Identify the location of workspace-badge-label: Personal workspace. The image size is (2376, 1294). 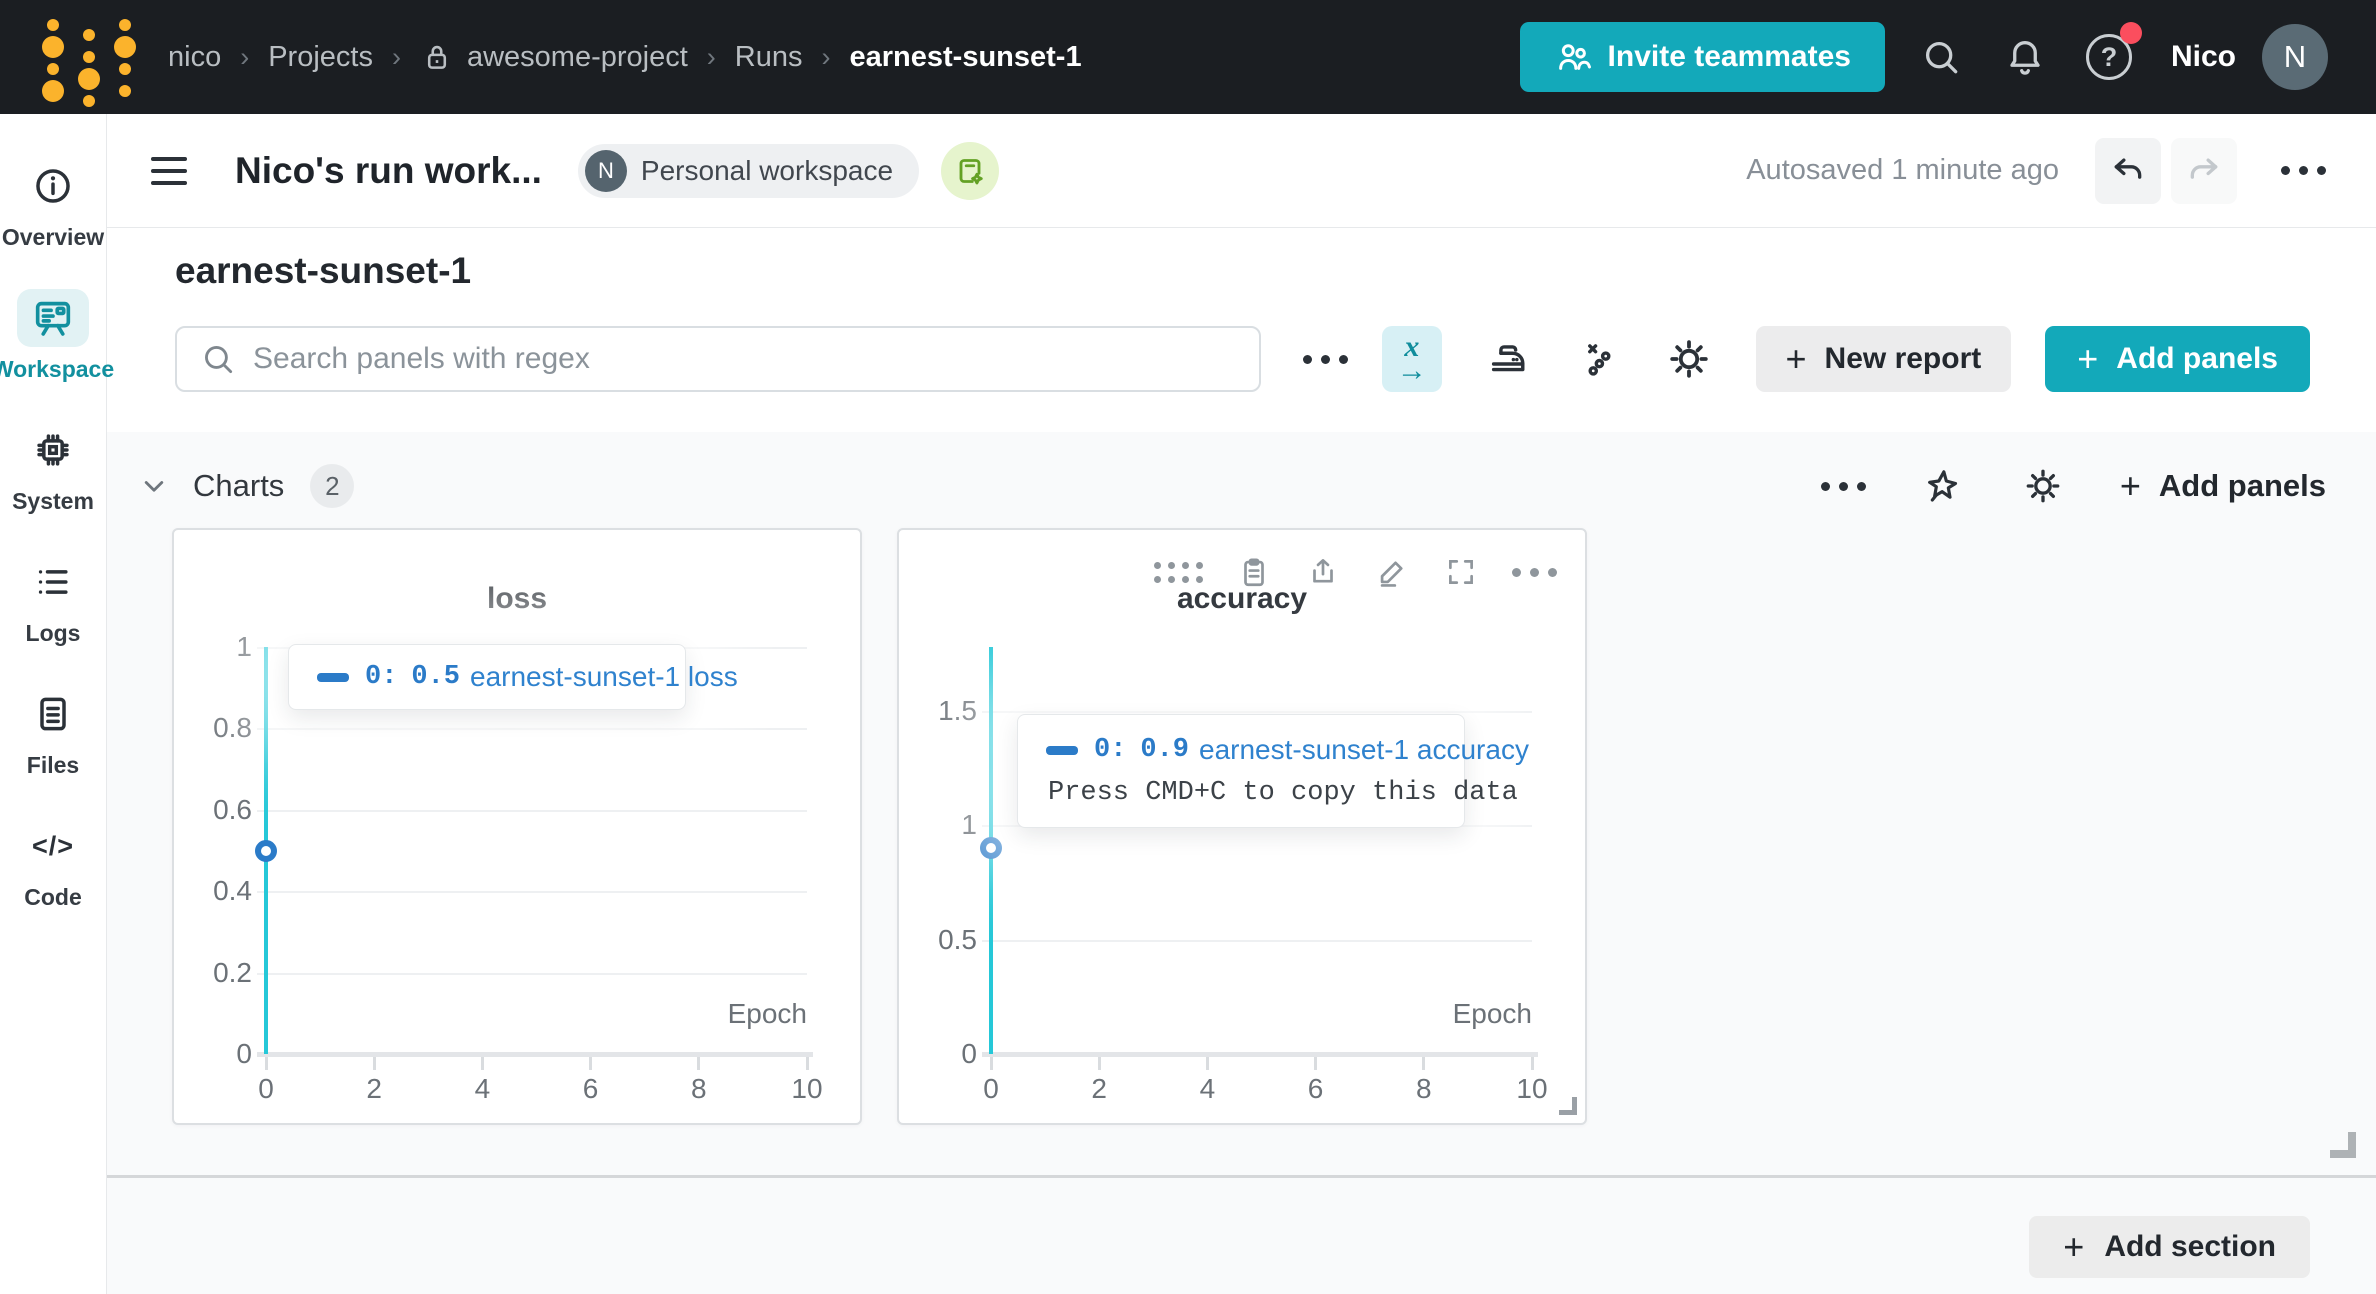
(767, 170).